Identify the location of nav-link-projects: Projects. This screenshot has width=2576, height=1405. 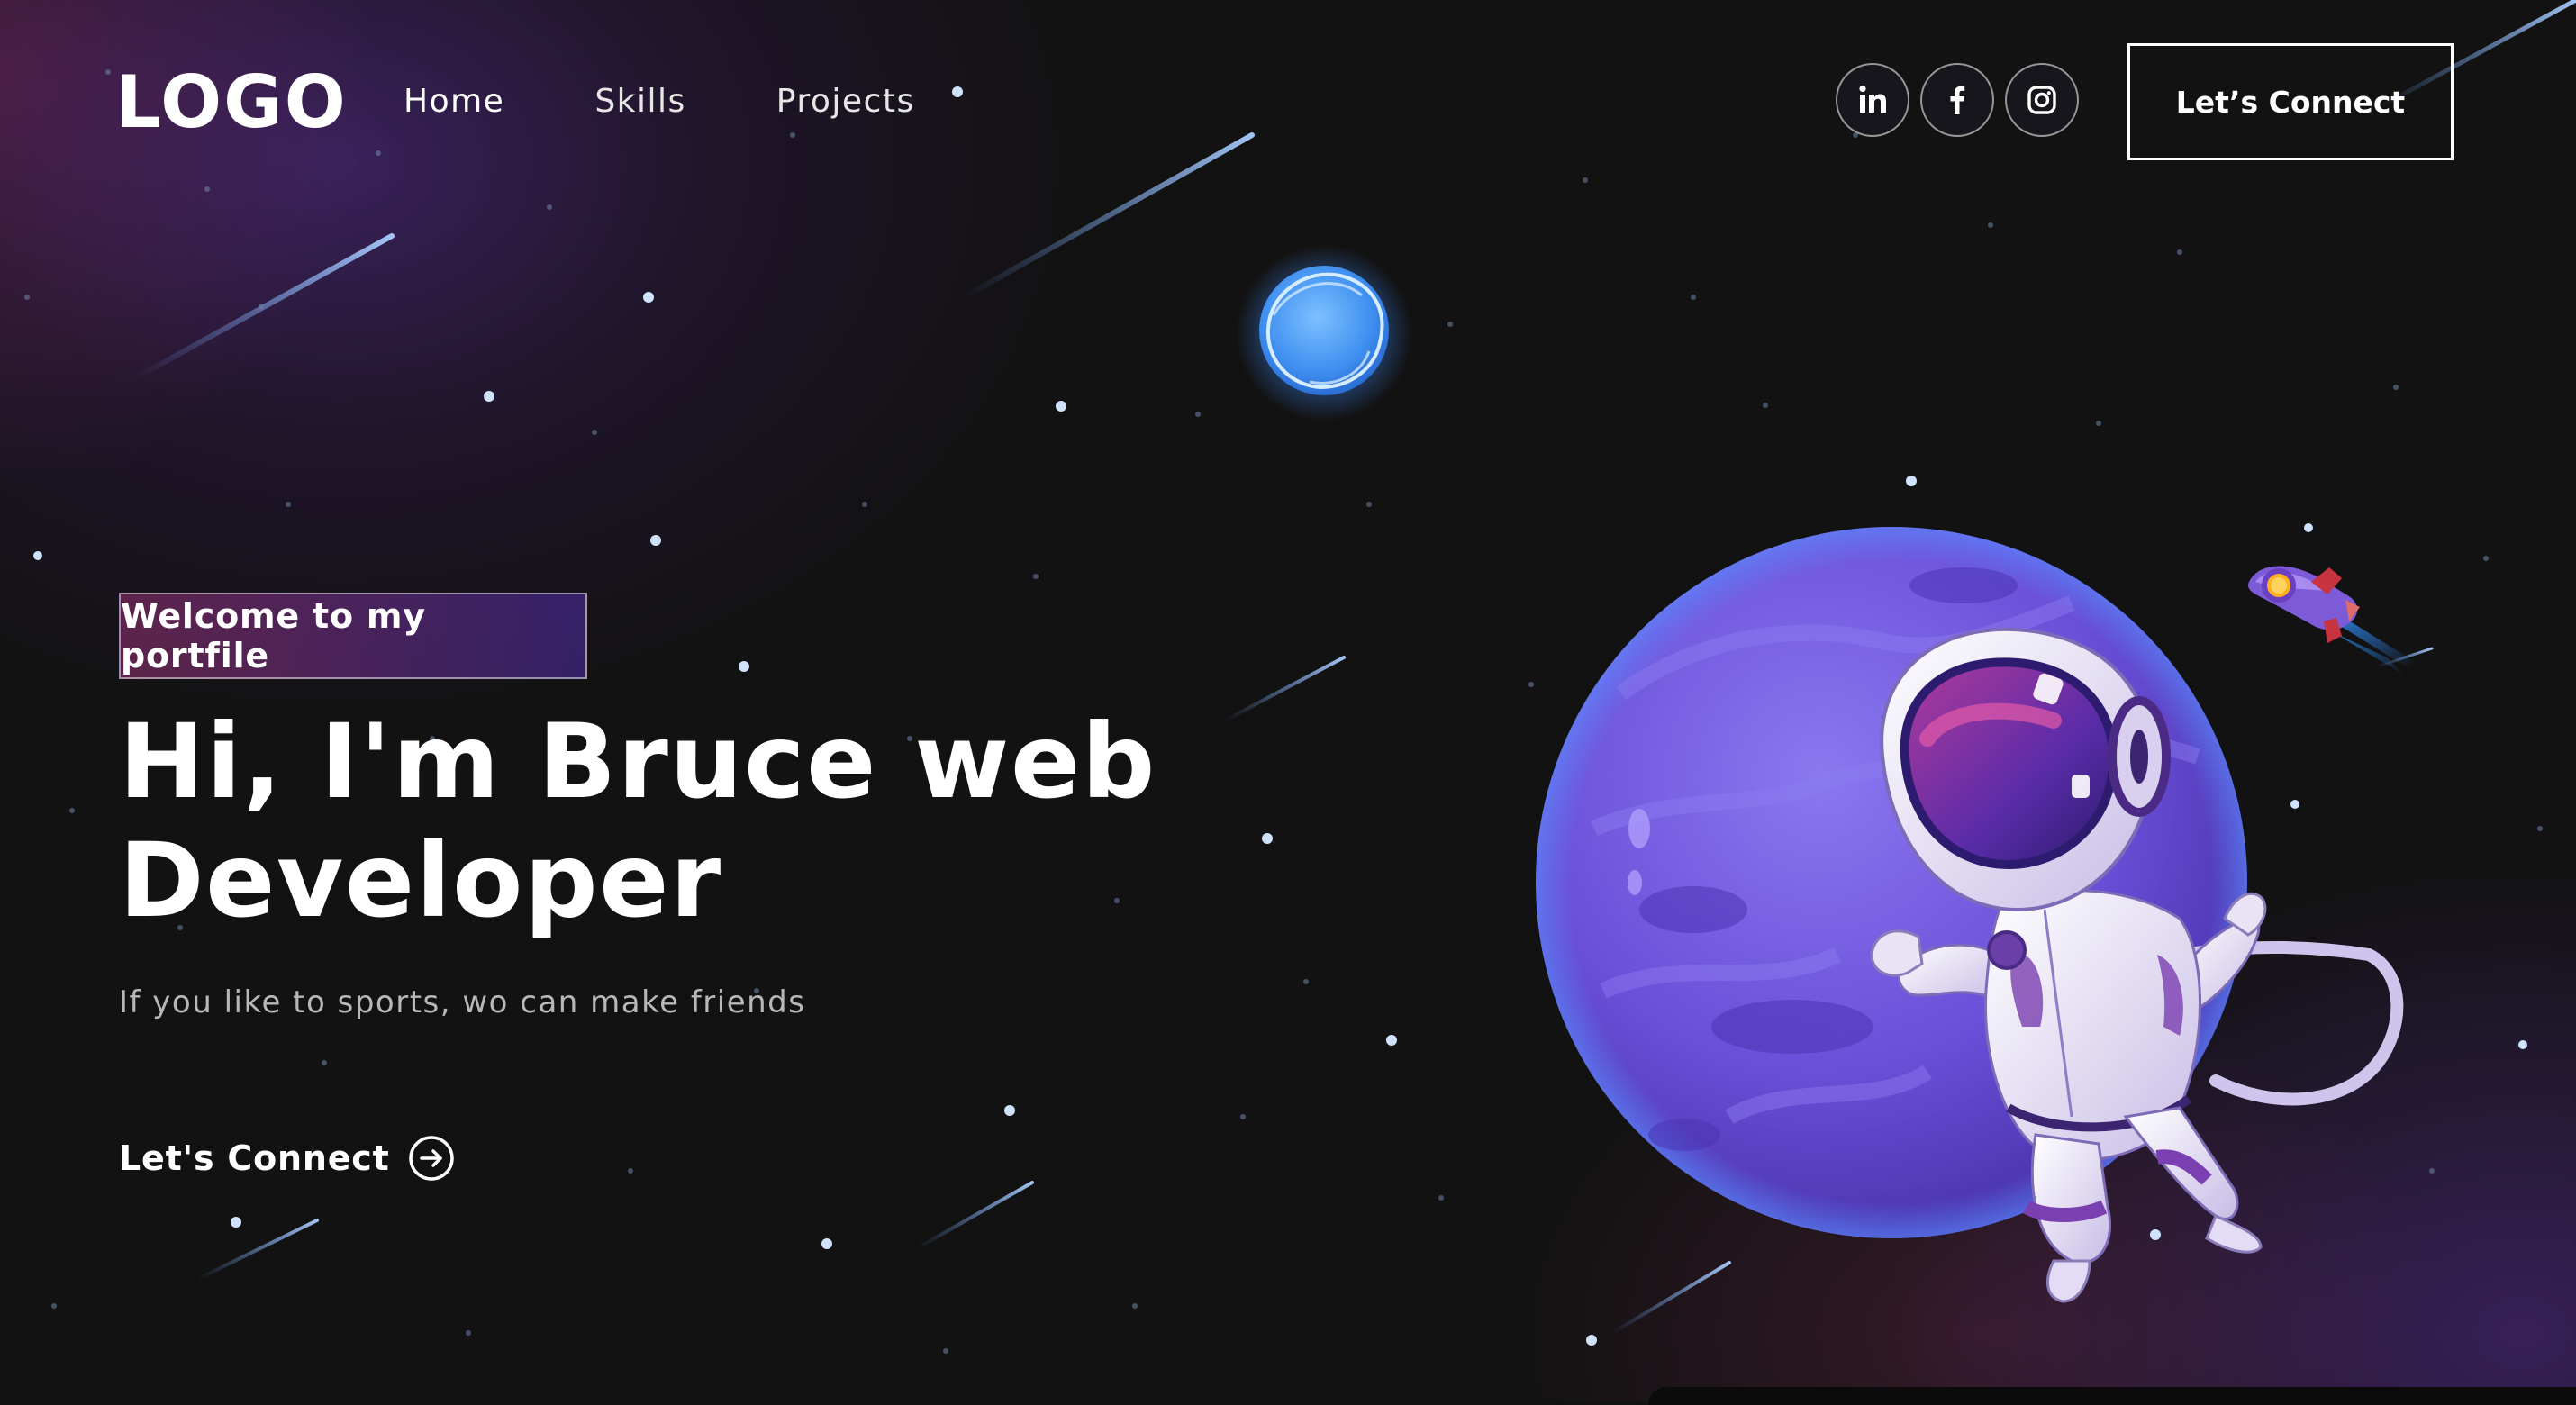
(845, 101).